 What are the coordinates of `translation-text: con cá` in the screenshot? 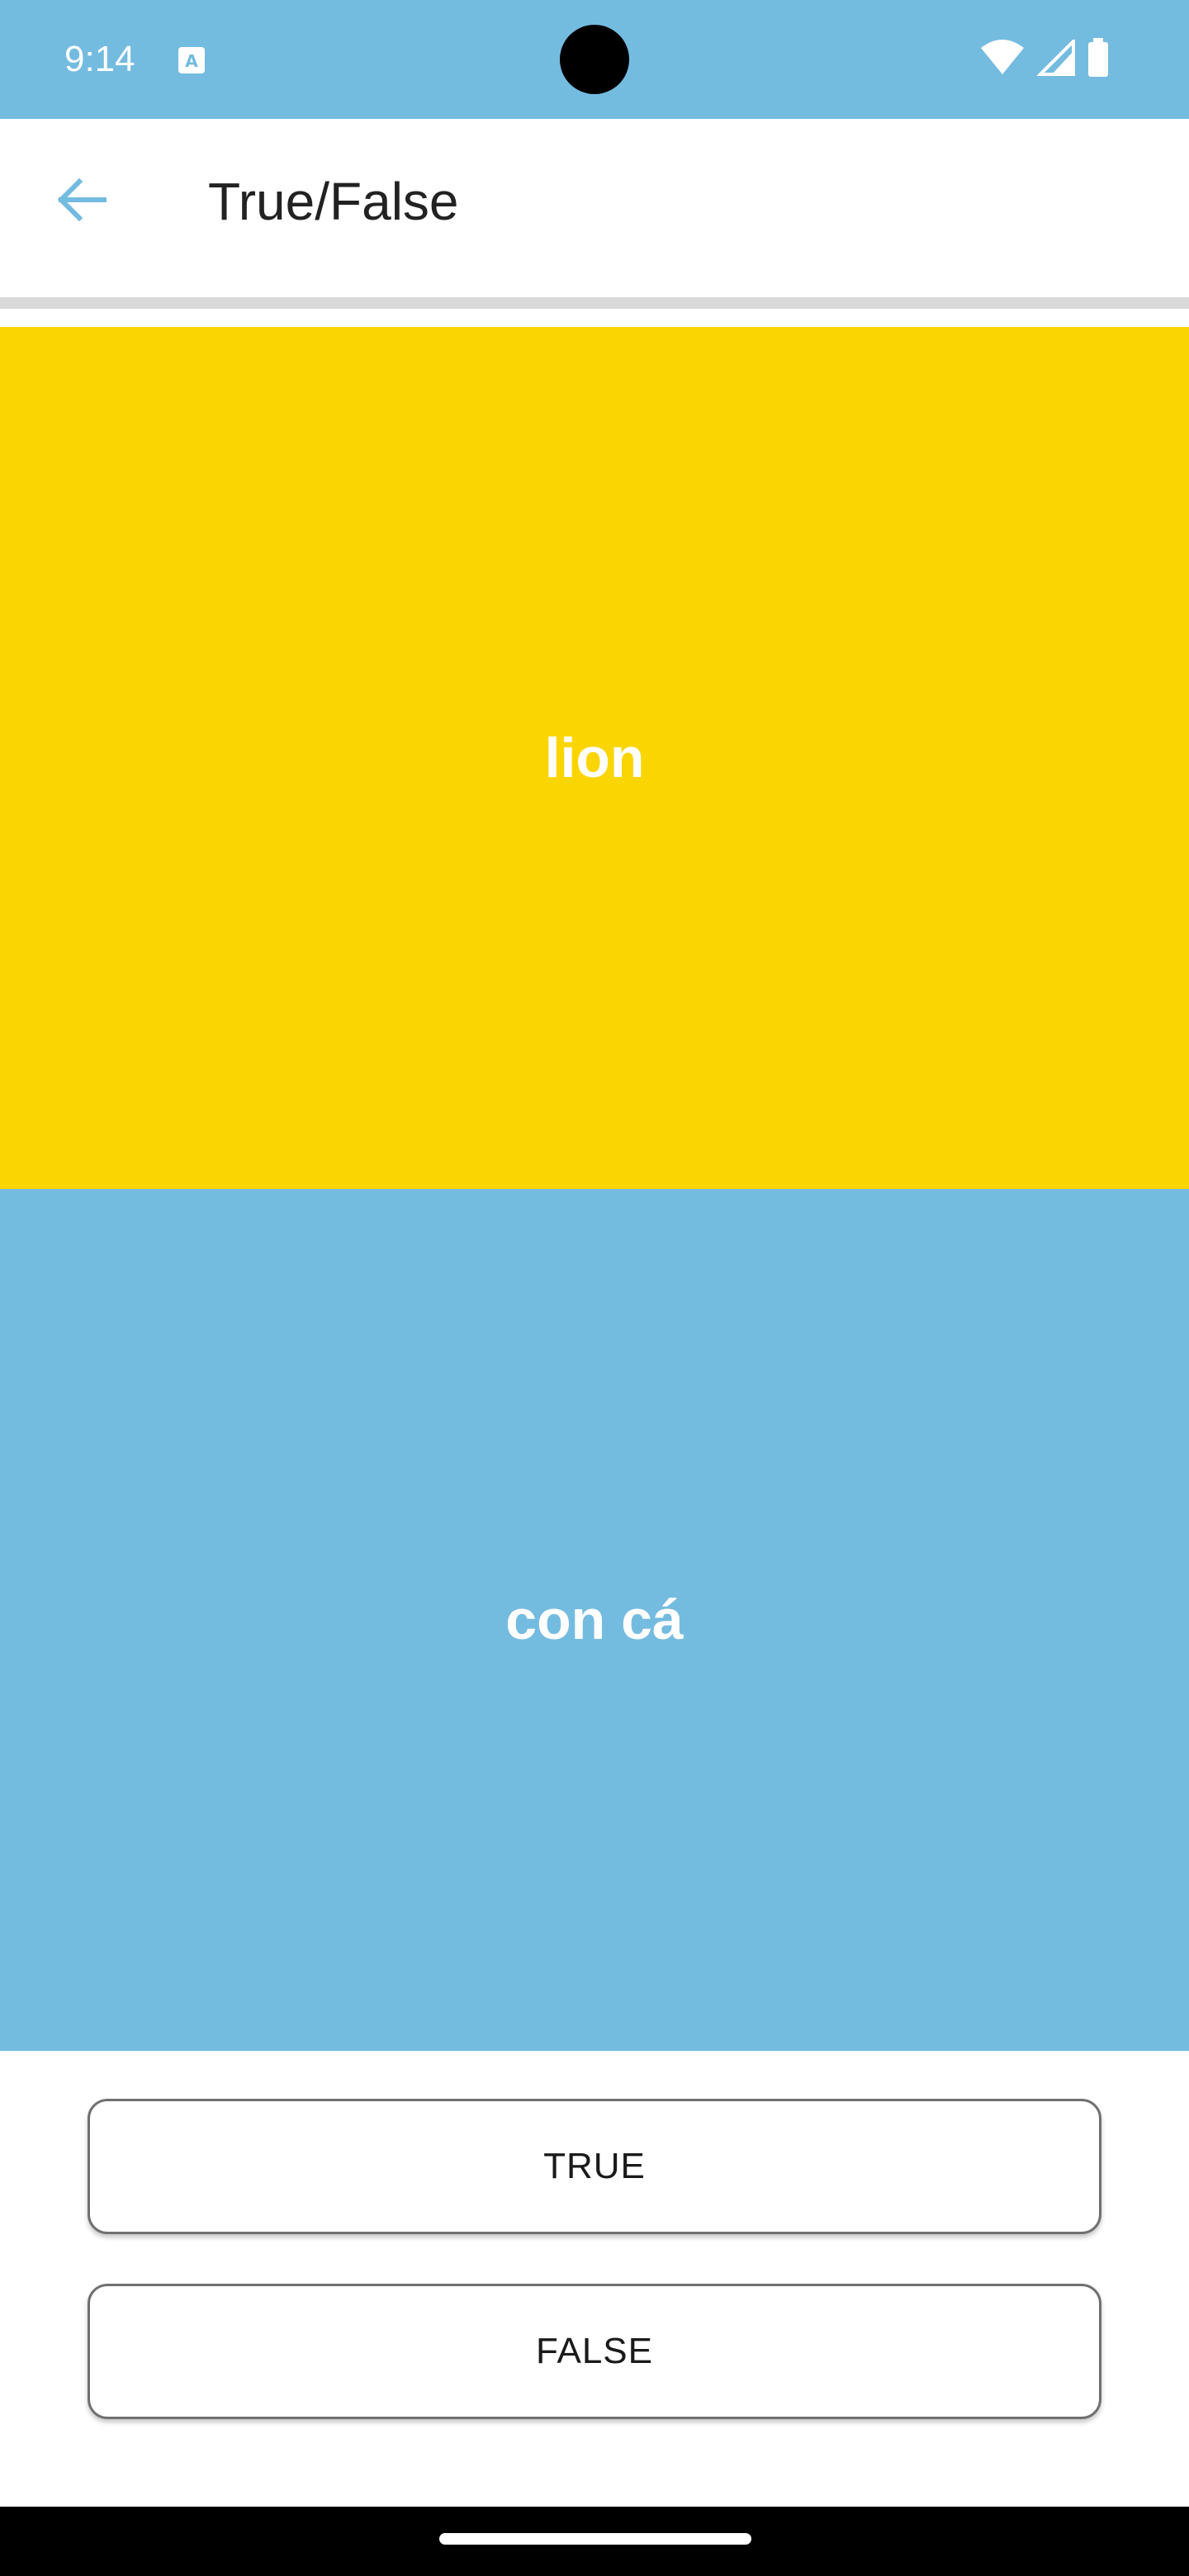 It's located at (594, 1620).